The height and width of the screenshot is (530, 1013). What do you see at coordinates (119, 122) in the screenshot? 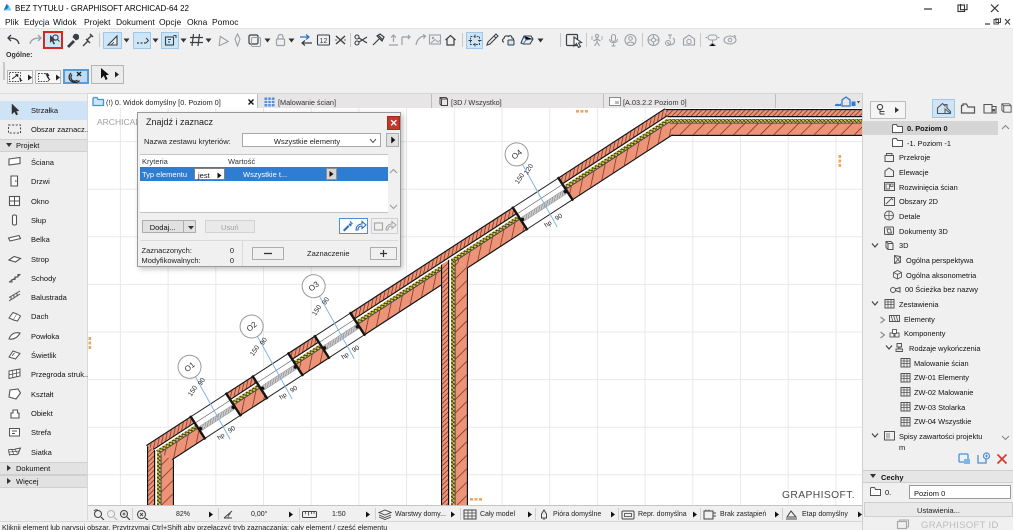
I see `svg-text: ARCHICAD` at bounding box center [119, 122].